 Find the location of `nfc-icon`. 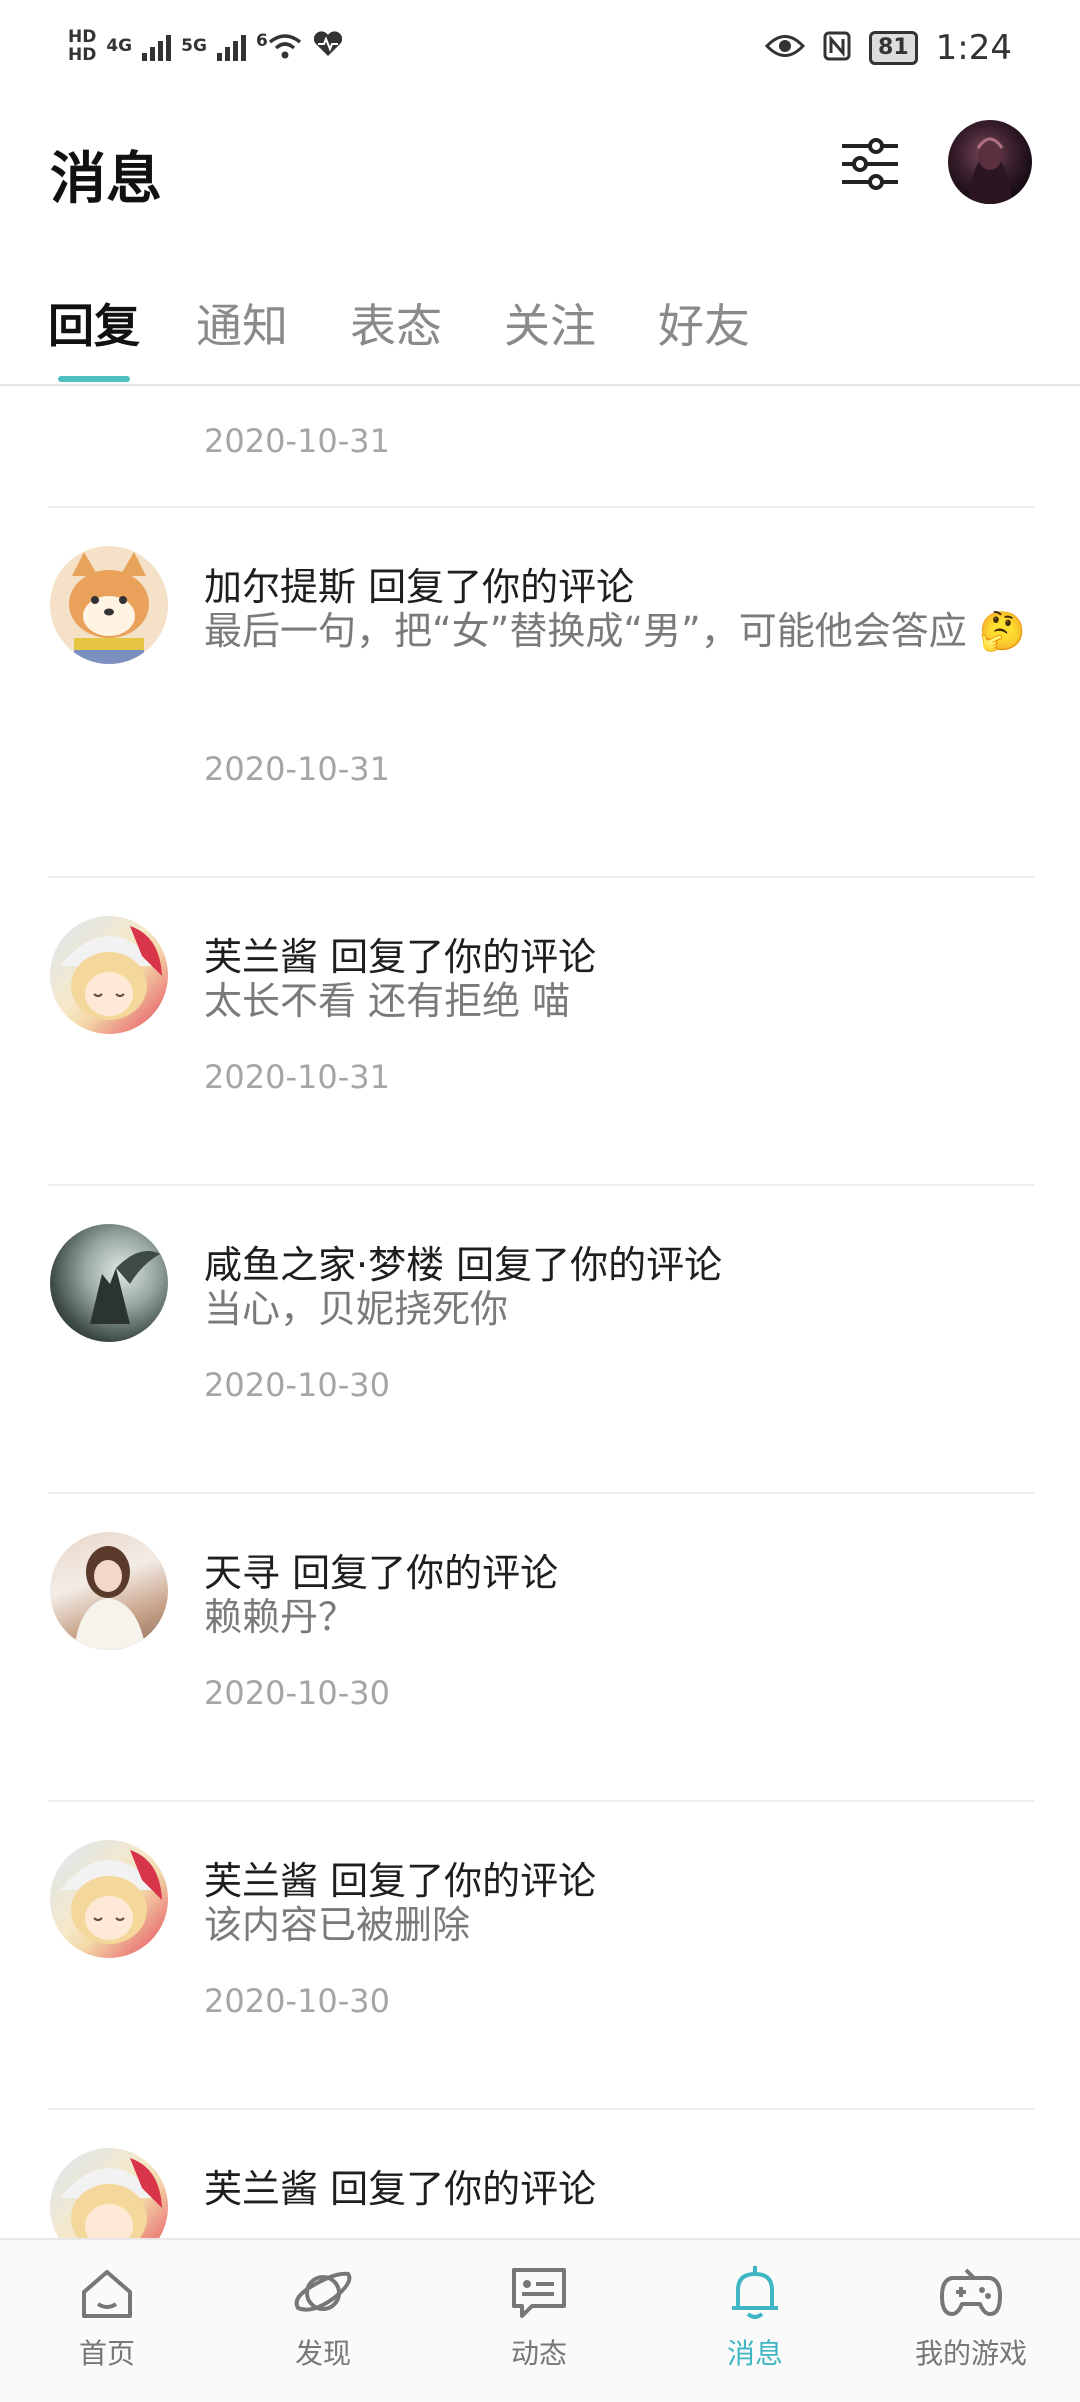

nfc-icon is located at coordinates (837, 48).